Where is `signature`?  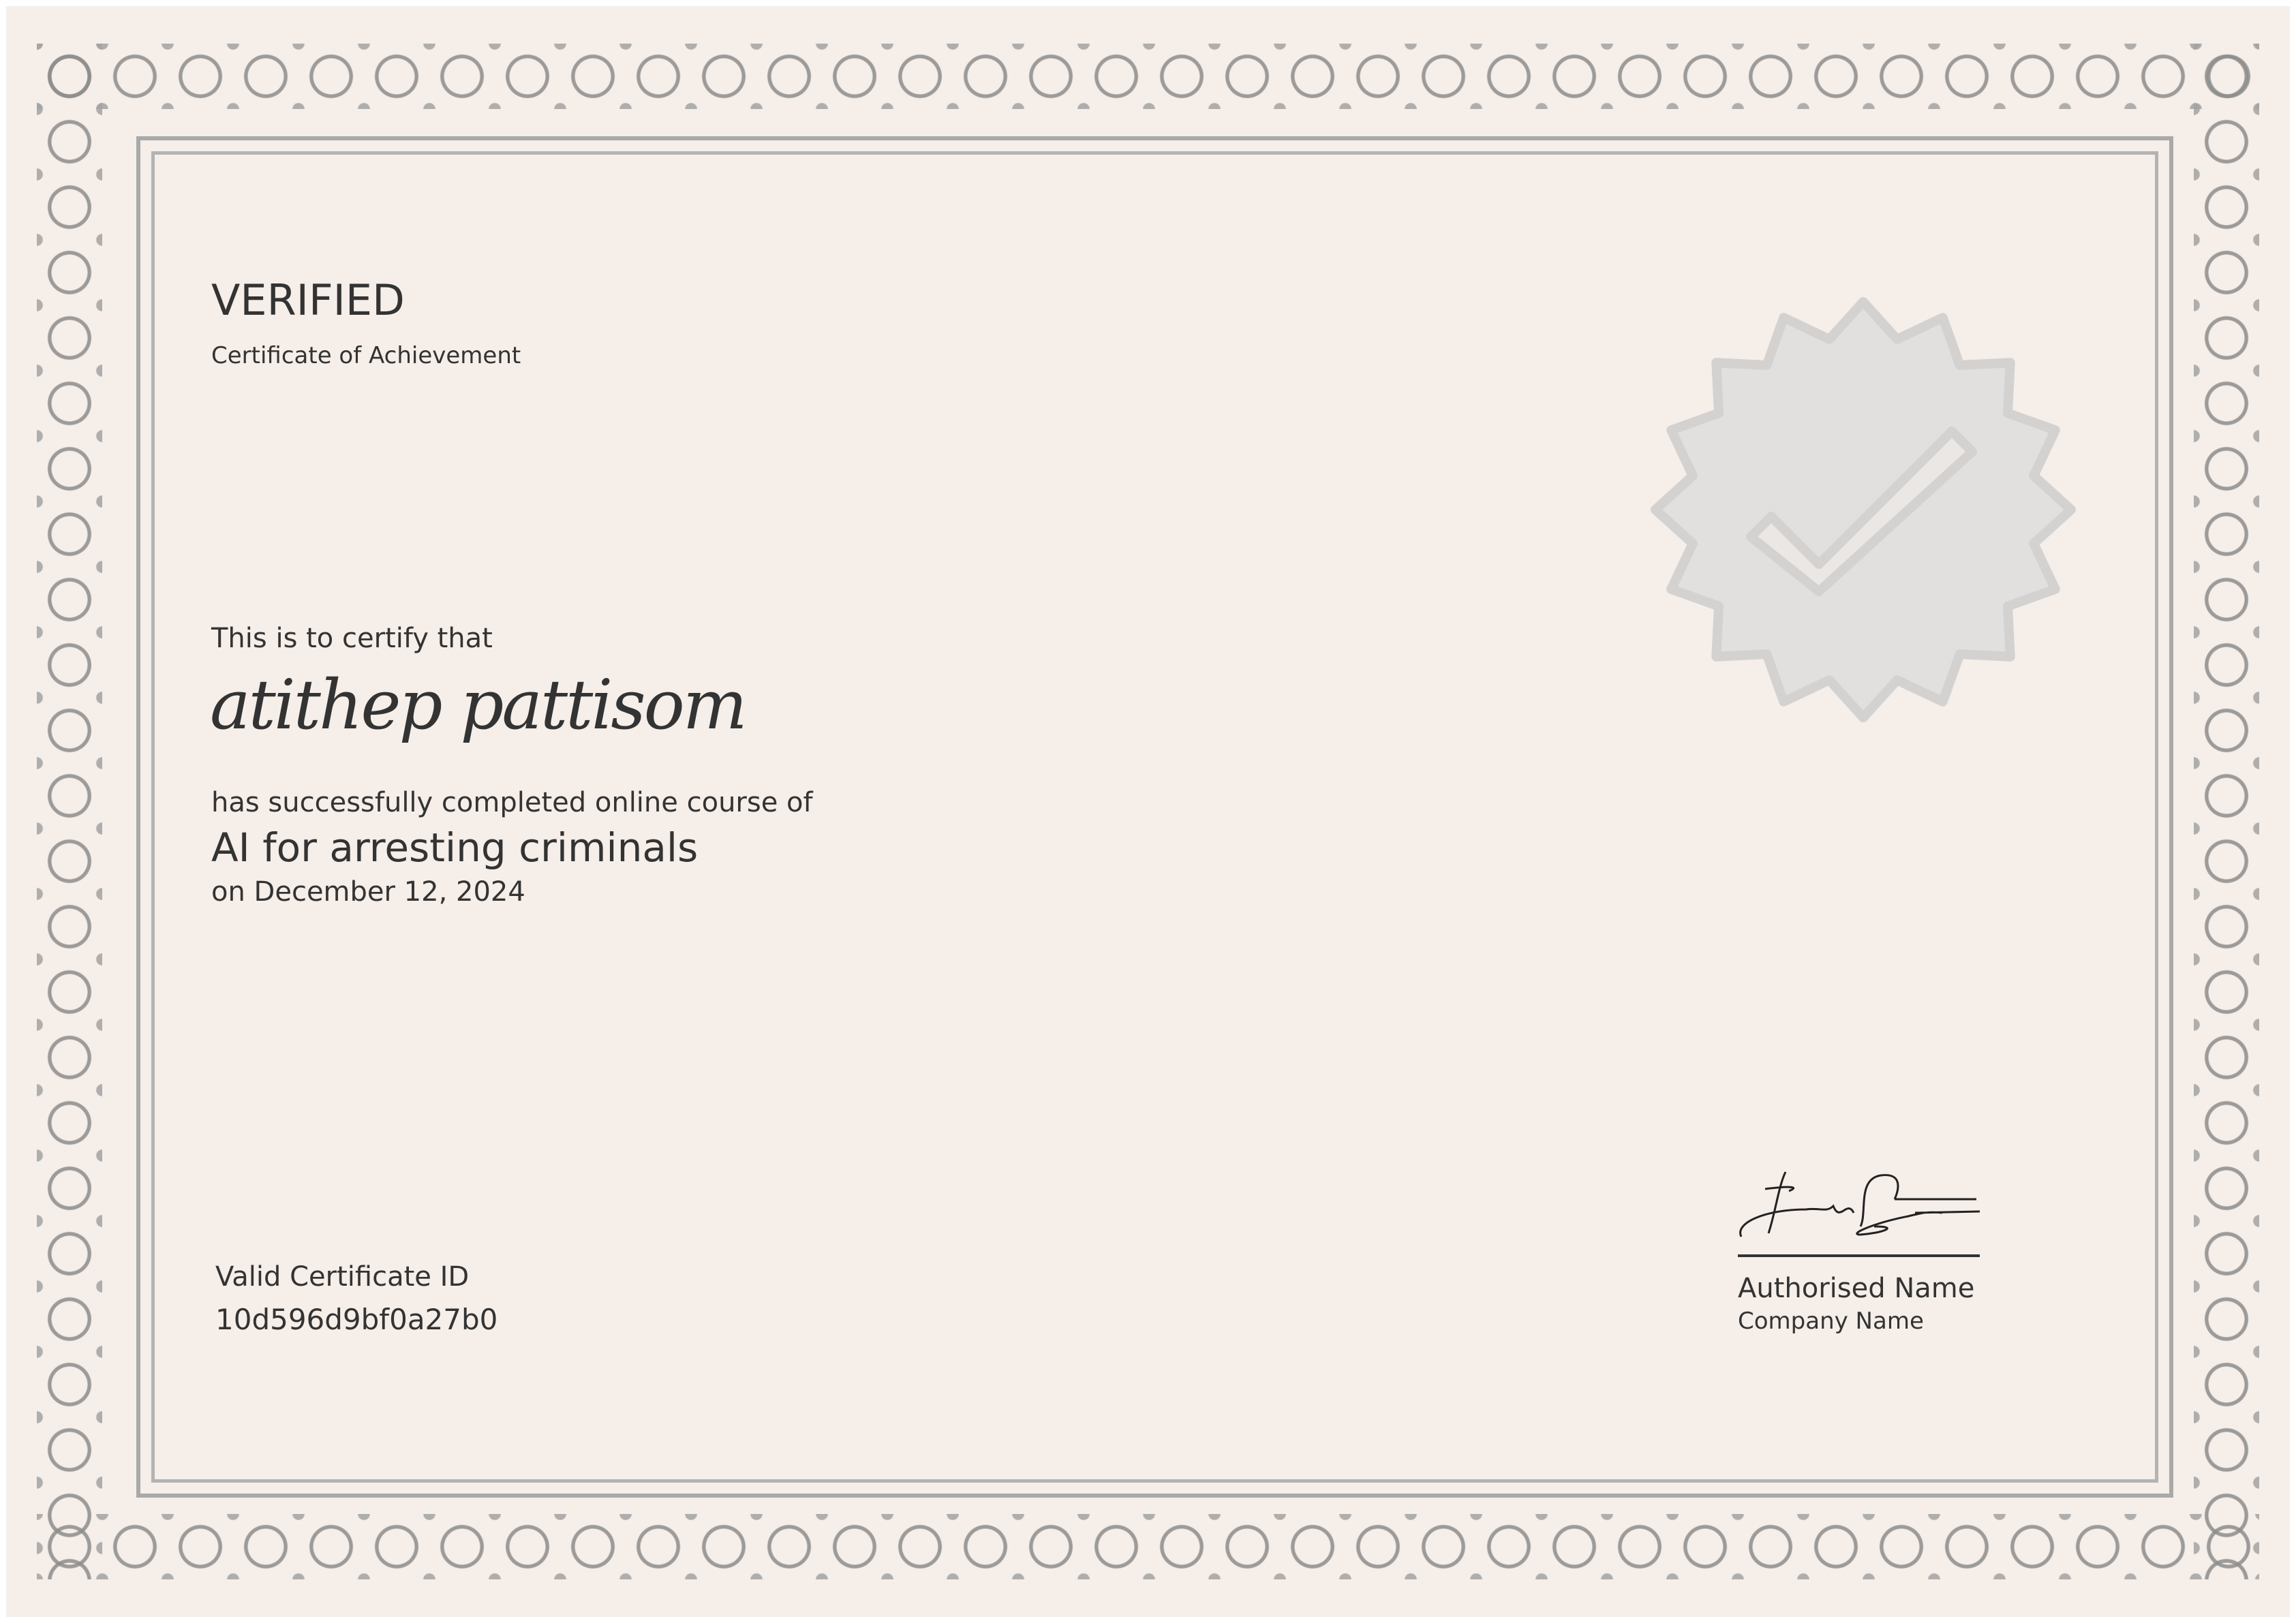
signature is located at coordinates (1859, 1204).